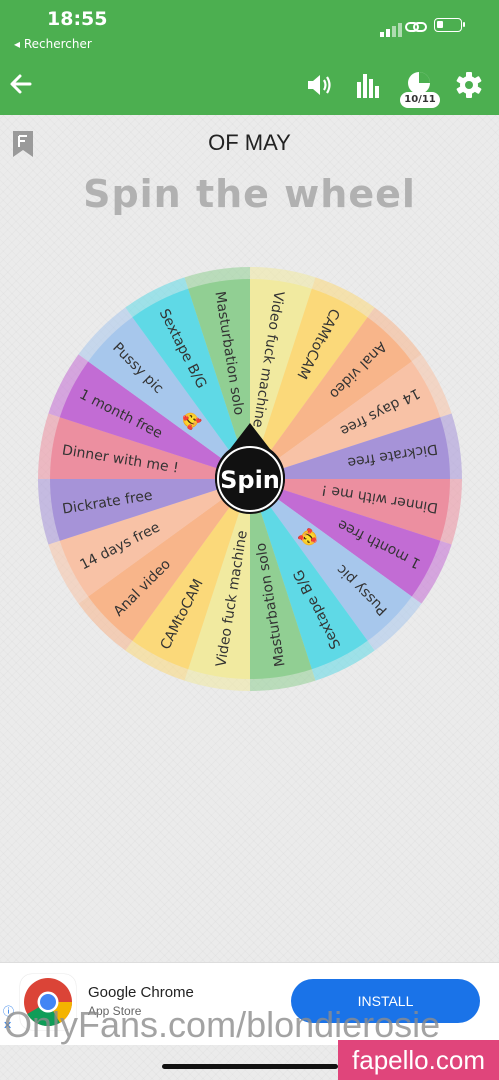 The width and height of the screenshot is (499, 1080). I want to click on back-arrow-icon, so click(21, 84).